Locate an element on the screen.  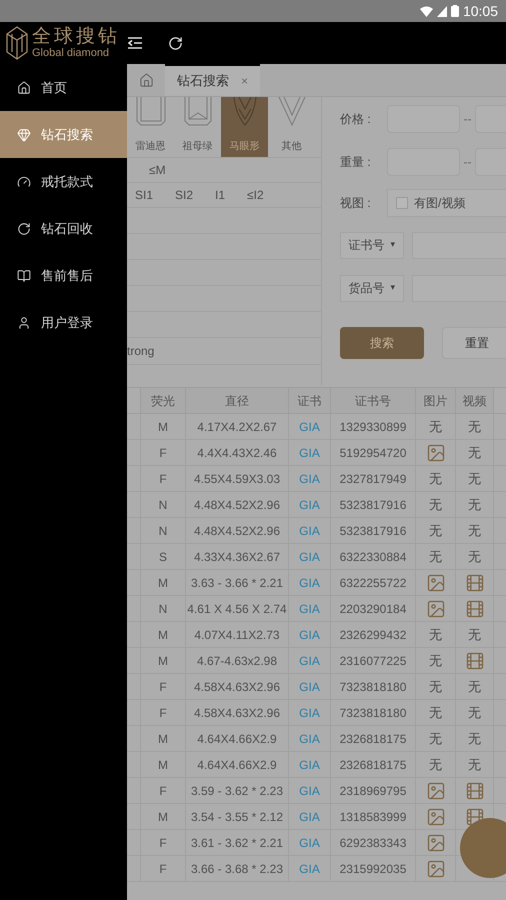
table-cell-text: 4.58X4.63X2.96 is located at coordinates (237, 713).